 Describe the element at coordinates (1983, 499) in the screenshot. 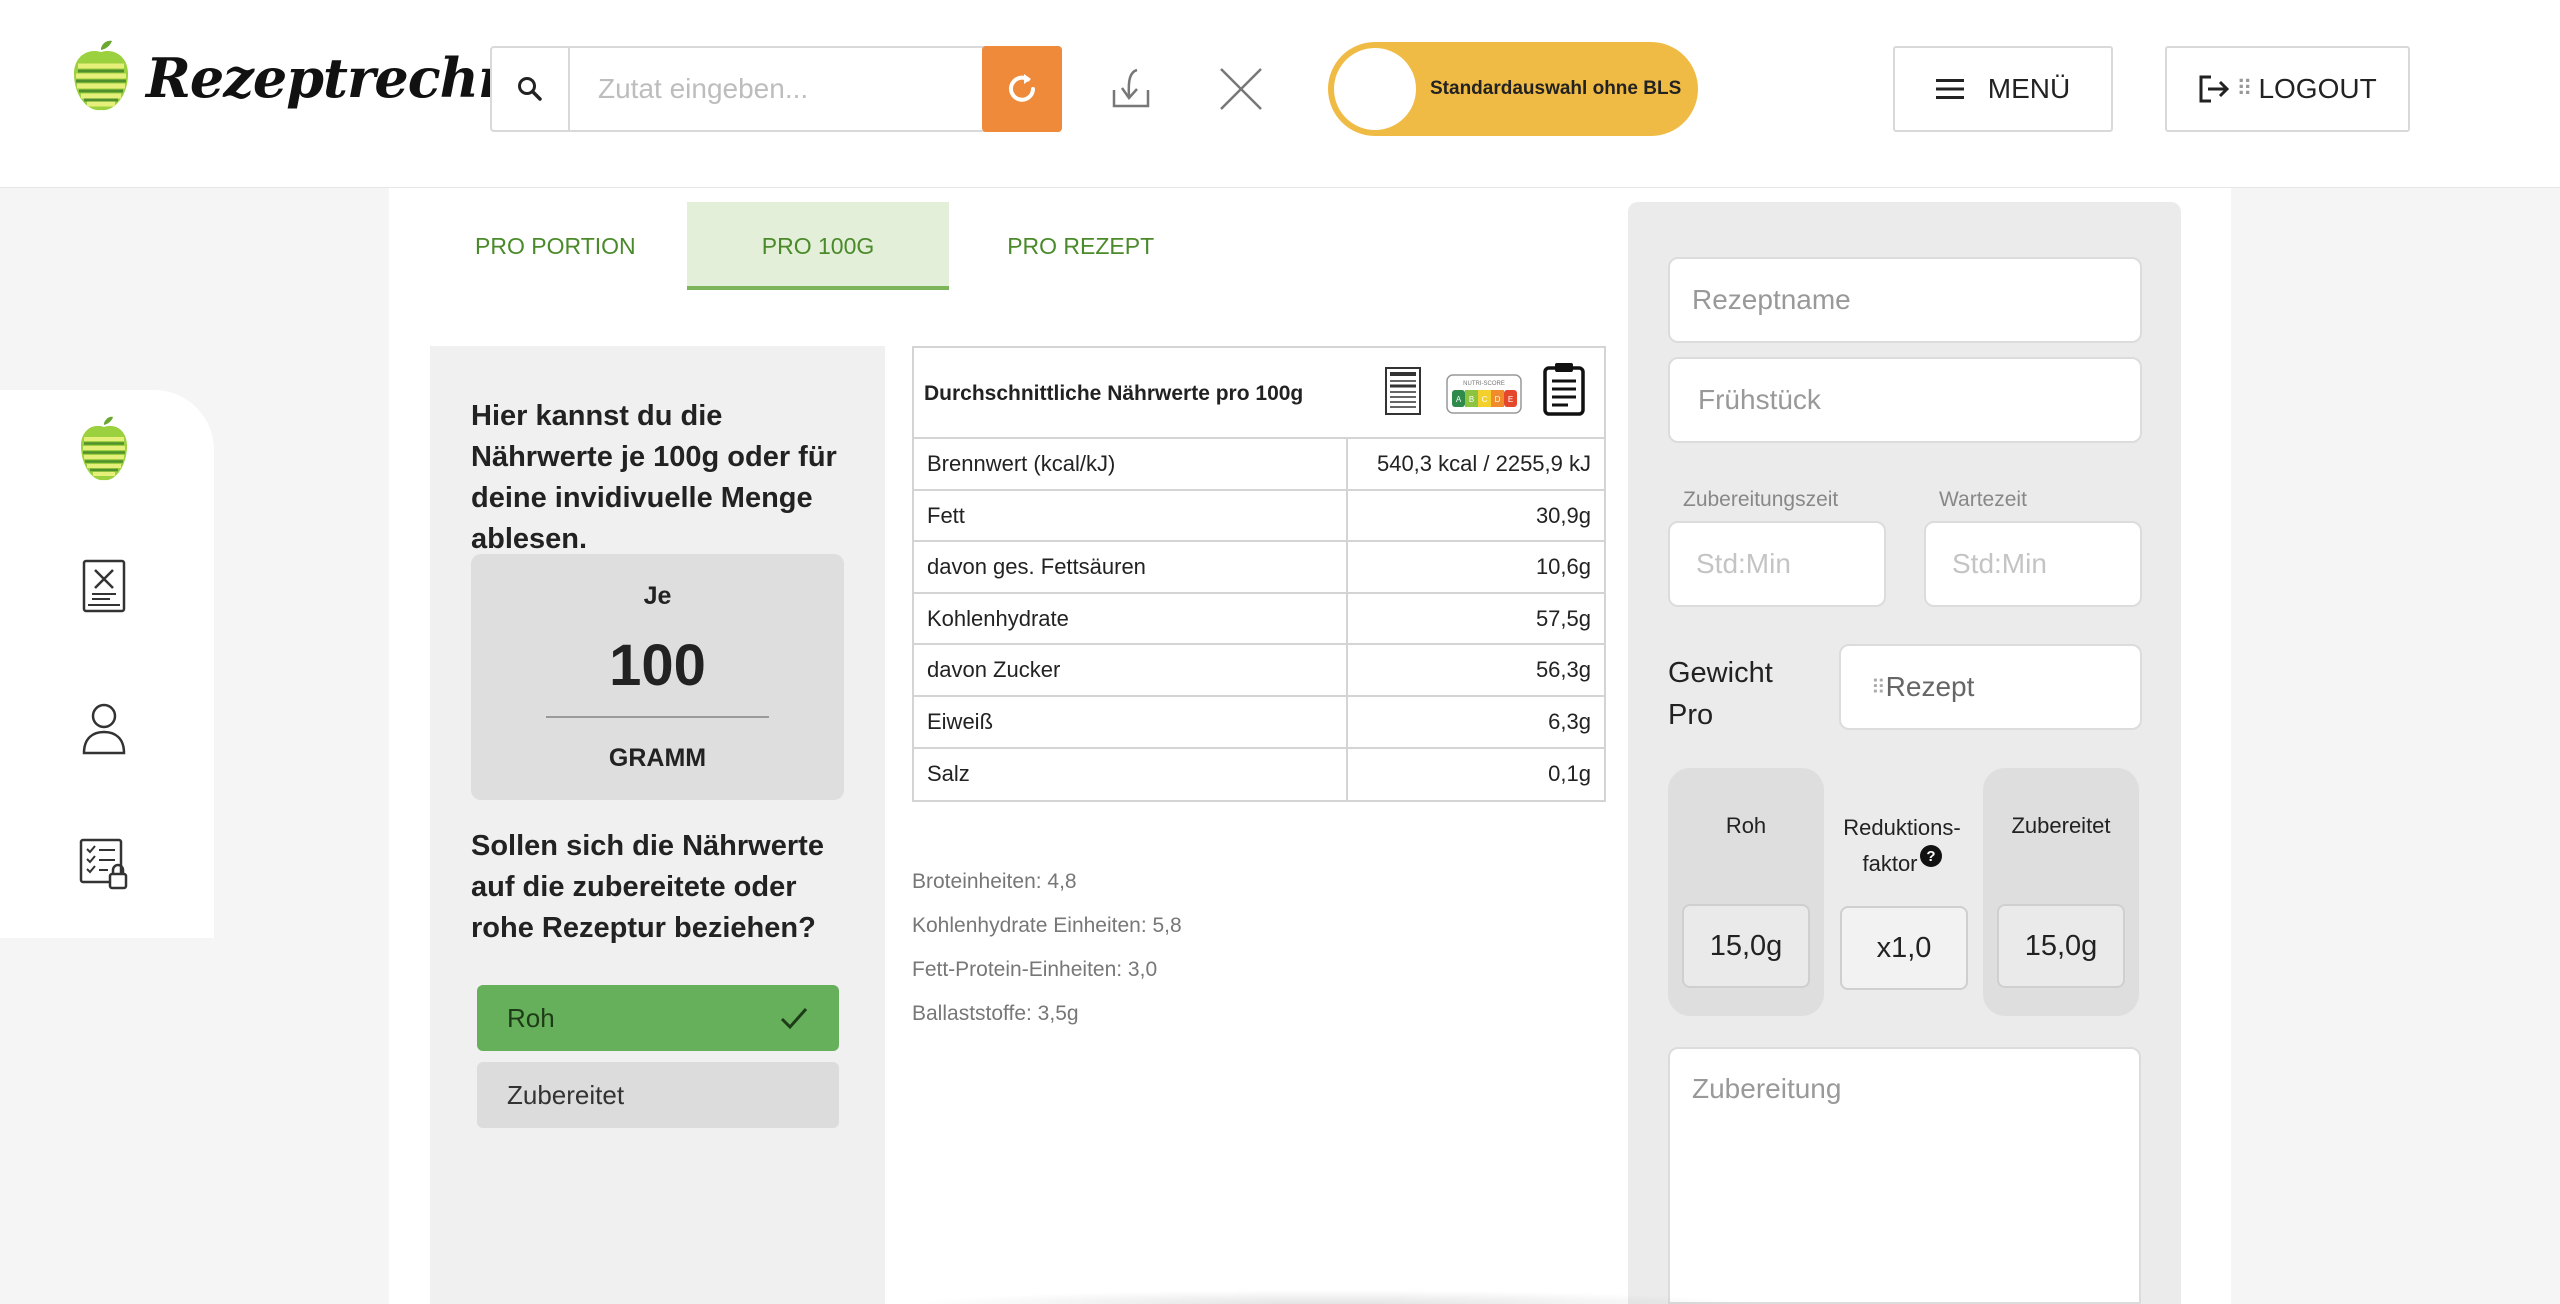

I see `wait-time-label: Wartezeit` at that location.